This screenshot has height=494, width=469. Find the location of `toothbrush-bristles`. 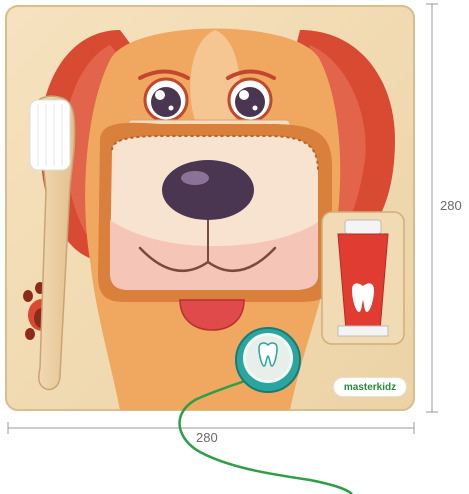

toothbrush-bristles is located at coordinates (50, 135).